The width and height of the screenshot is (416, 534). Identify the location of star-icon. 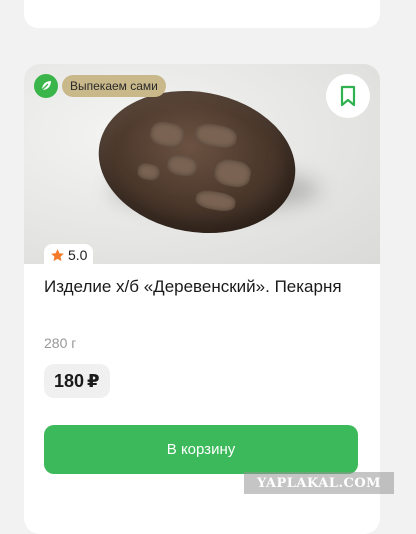
(57, 254).